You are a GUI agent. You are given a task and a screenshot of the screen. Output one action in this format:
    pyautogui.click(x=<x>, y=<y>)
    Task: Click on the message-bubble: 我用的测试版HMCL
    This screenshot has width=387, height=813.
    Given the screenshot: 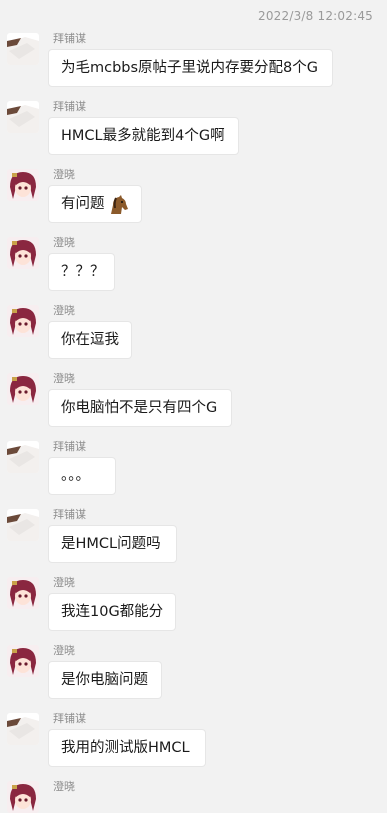 What is the action you would take?
    pyautogui.click(x=127, y=748)
    